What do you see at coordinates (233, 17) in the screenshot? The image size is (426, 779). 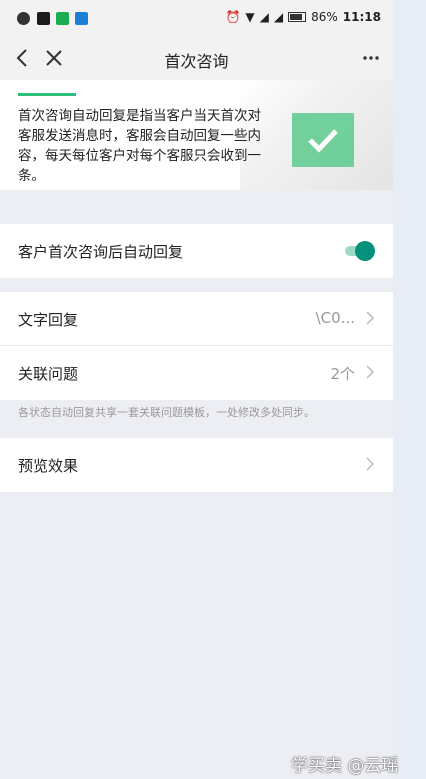 I see `alarm-icon: ⏰` at bounding box center [233, 17].